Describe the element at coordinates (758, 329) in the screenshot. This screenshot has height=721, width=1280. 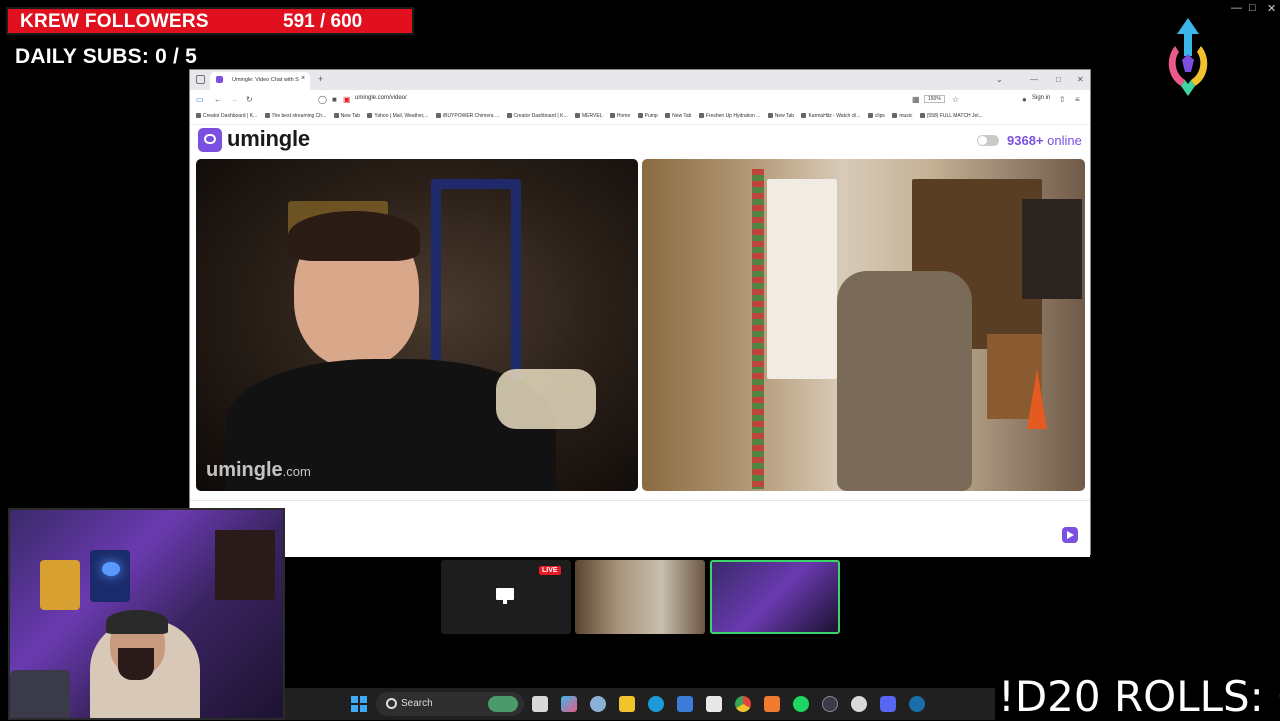
I see `holiday-garland` at that location.